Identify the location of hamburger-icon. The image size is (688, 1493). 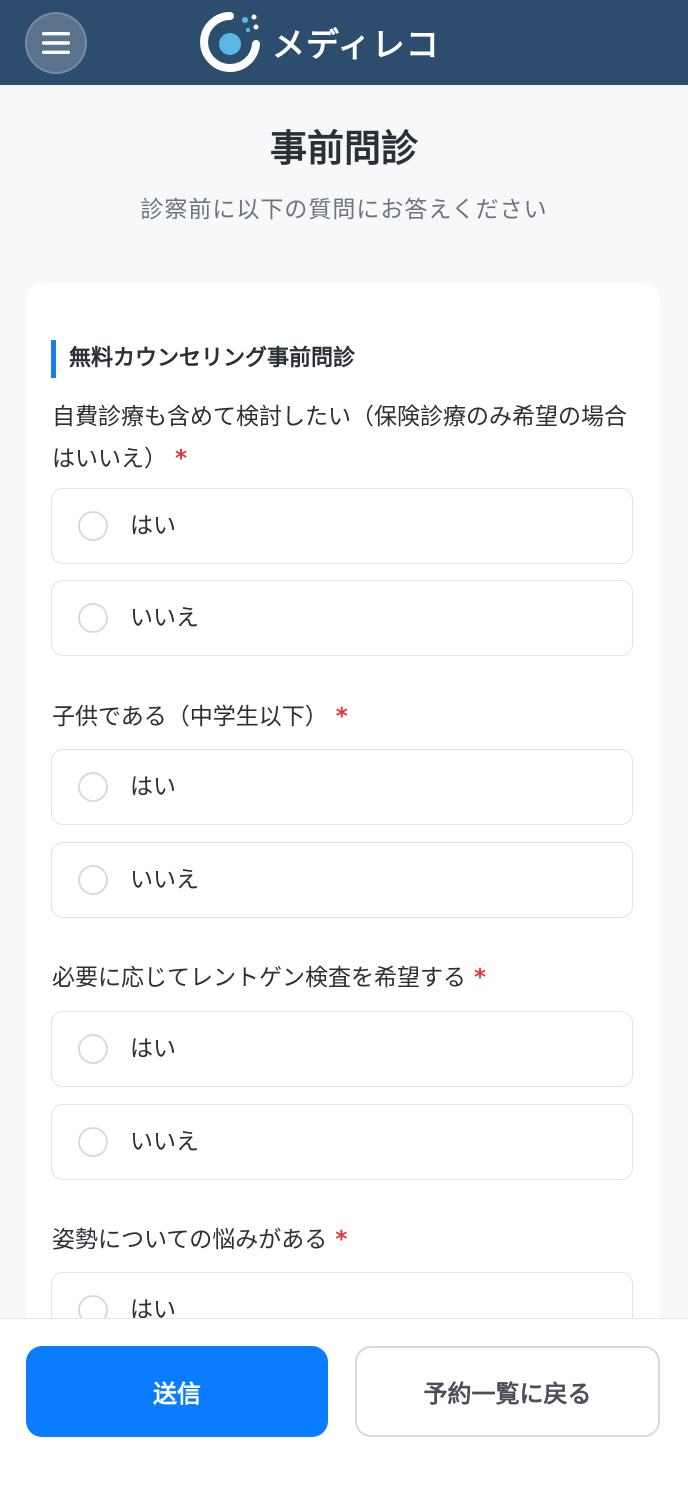
(56, 43).